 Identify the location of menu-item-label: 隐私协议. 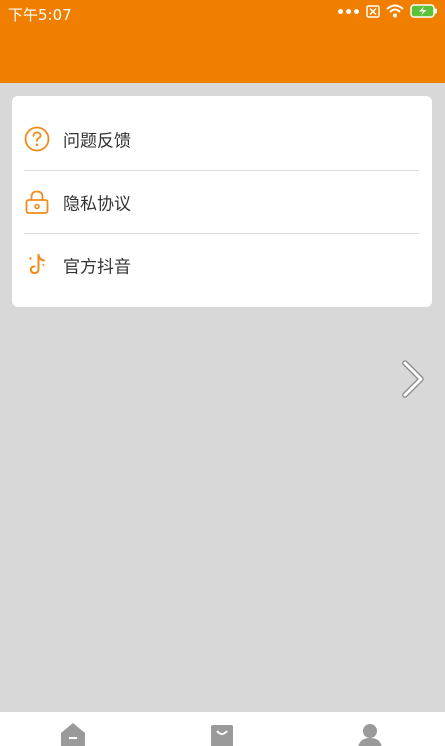
(97, 204).